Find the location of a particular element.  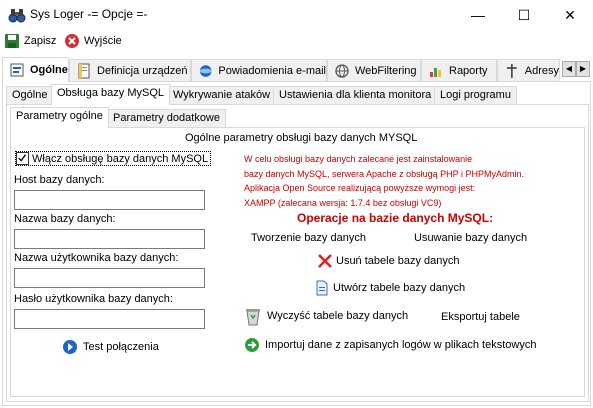

checkbox-box is located at coordinates (22, 158).